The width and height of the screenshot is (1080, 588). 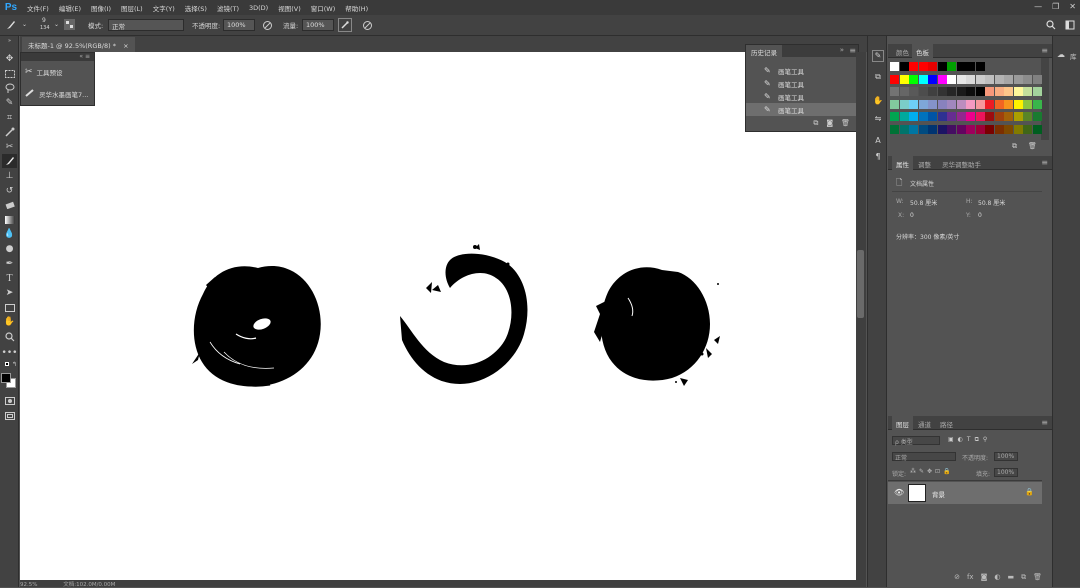 I want to click on link-layers-icon: ⊘, so click(x=957, y=579).